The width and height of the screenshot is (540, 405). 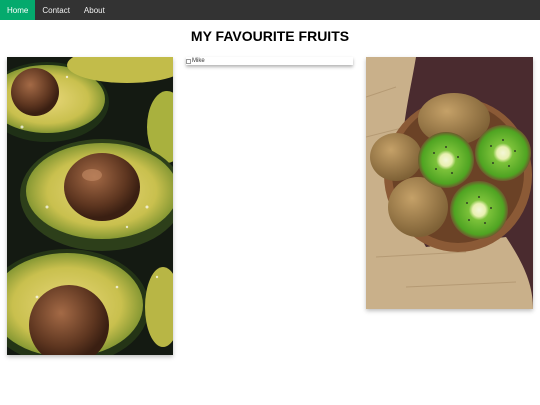 I want to click on broken-image-icon, so click(x=188, y=61).